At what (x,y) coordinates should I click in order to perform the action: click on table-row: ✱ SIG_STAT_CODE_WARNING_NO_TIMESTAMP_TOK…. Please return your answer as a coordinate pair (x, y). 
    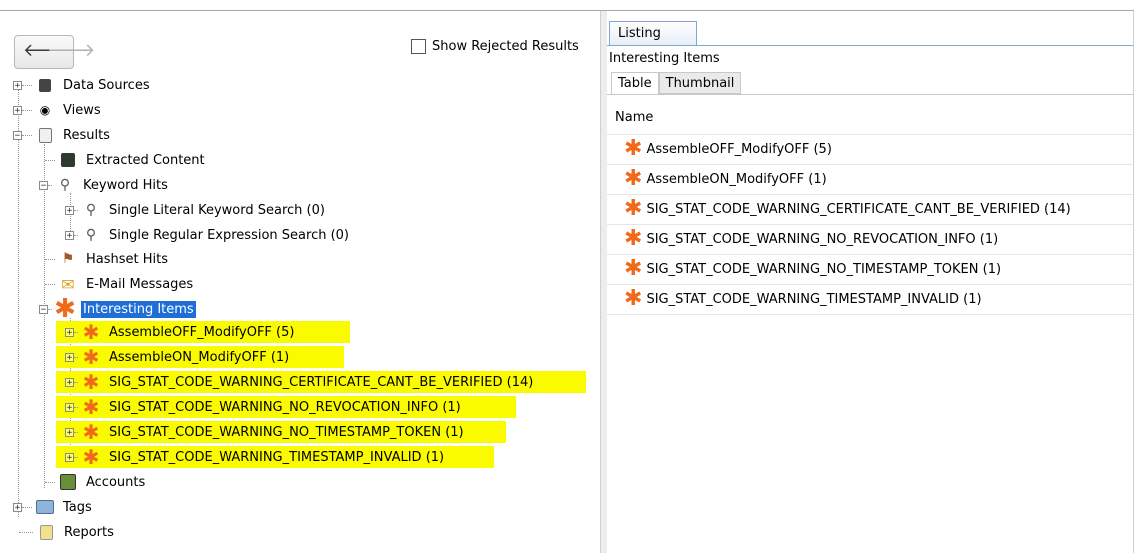
    Looking at the image, I should click on (812, 269).